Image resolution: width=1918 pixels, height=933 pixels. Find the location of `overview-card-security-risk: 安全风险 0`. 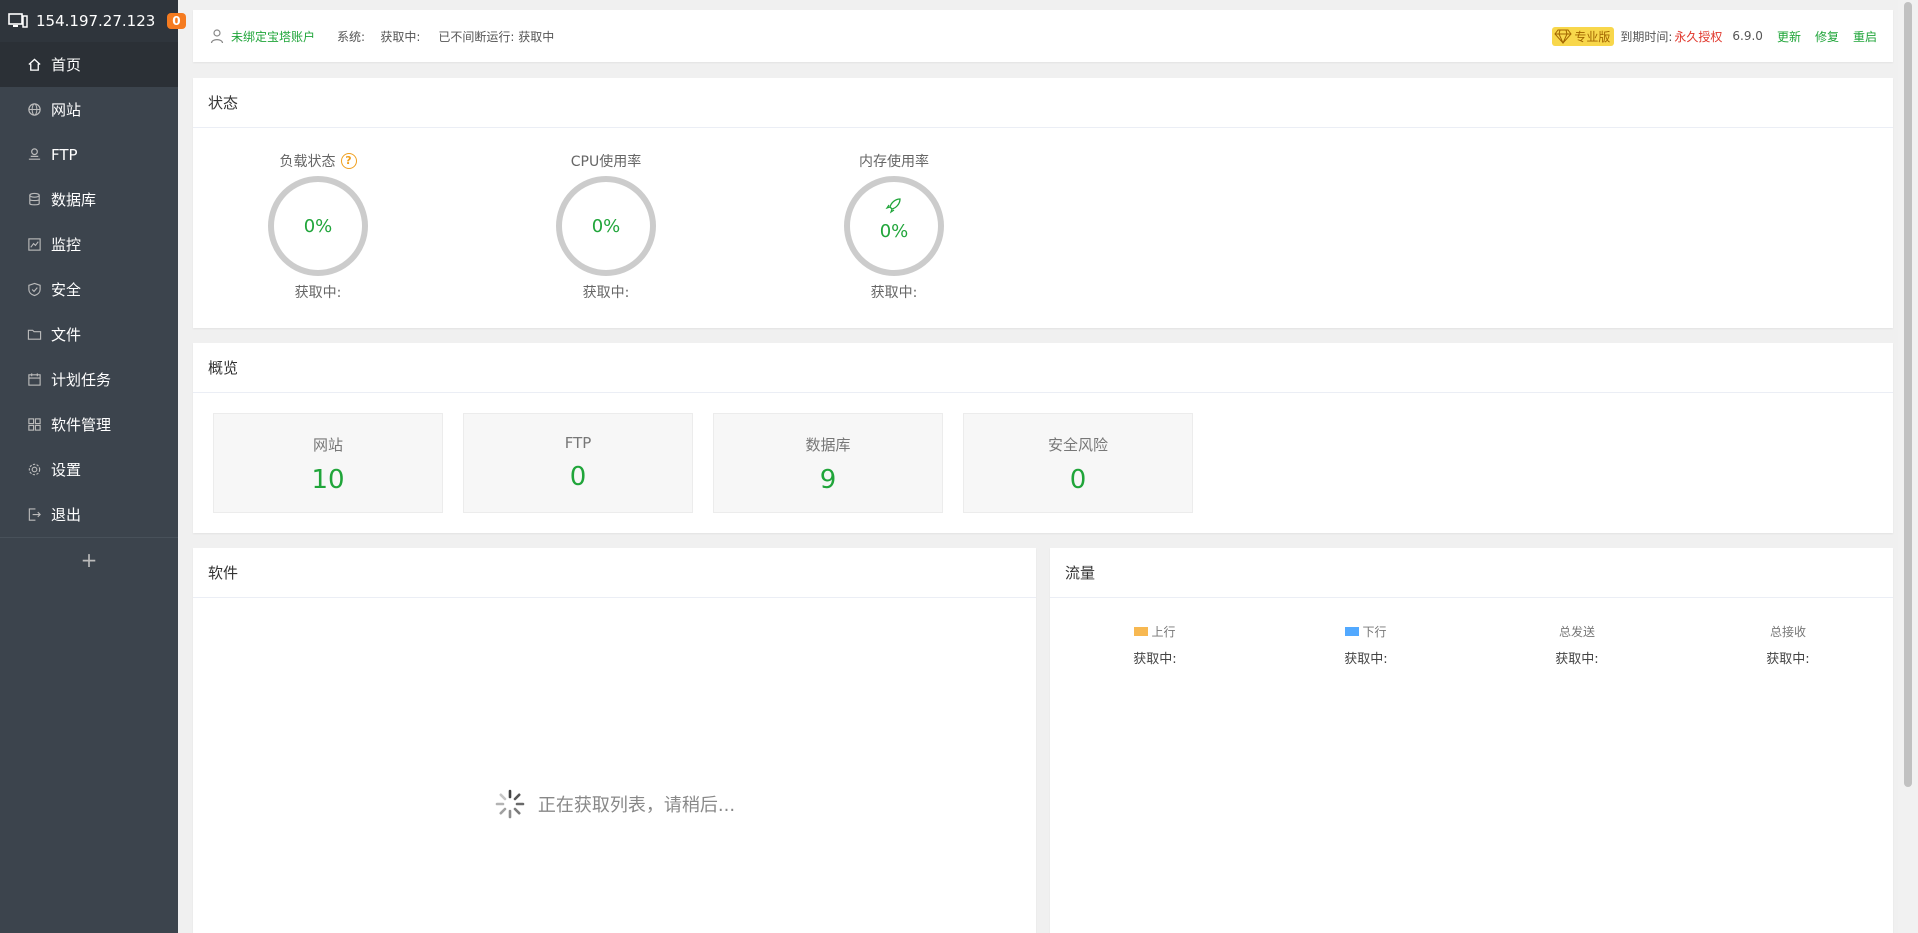

overview-card-security-risk: 安全风险 0 is located at coordinates (1078, 463).